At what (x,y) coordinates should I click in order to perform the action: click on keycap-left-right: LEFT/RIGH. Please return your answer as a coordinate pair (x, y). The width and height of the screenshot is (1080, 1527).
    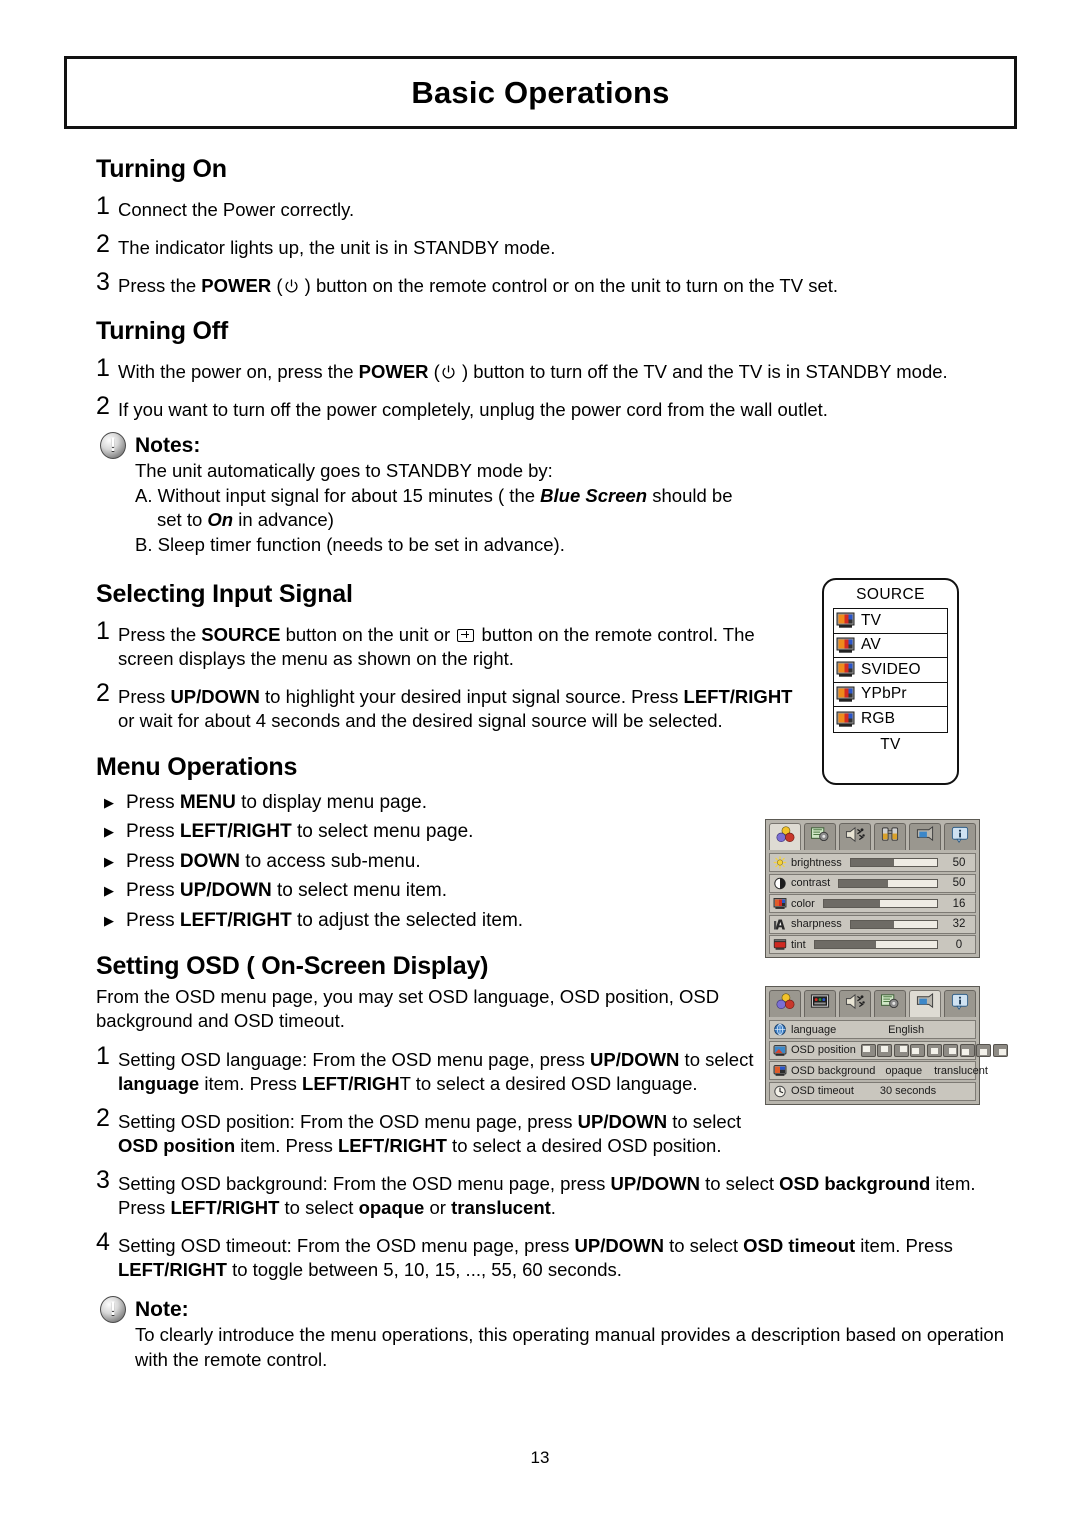
    Looking at the image, I should click on (351, 1083).